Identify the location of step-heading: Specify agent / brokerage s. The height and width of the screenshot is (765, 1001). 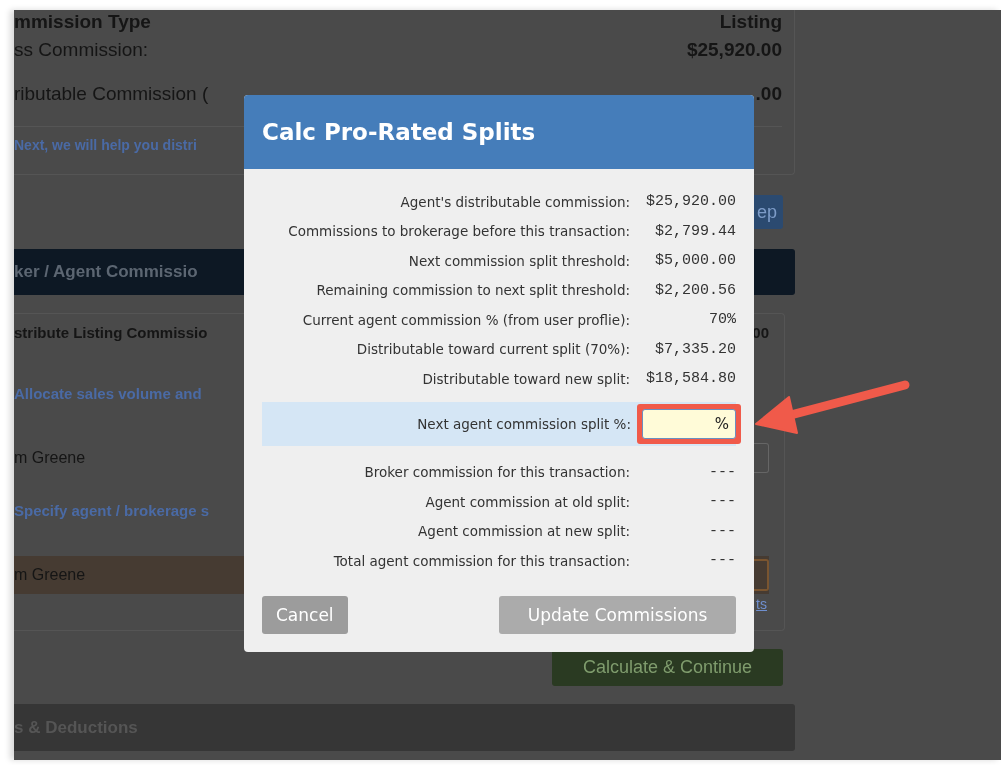
(112, 510).